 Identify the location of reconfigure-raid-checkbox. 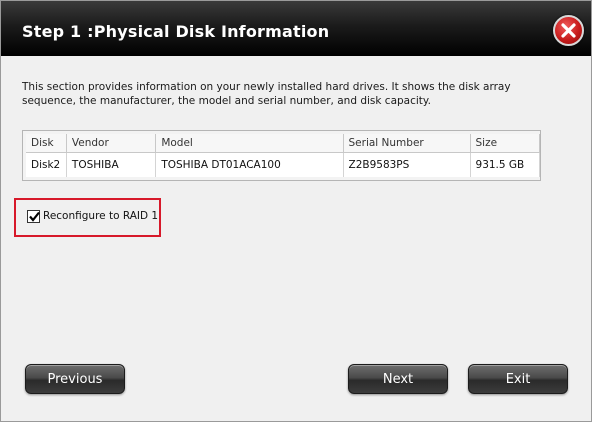
(33, 216).